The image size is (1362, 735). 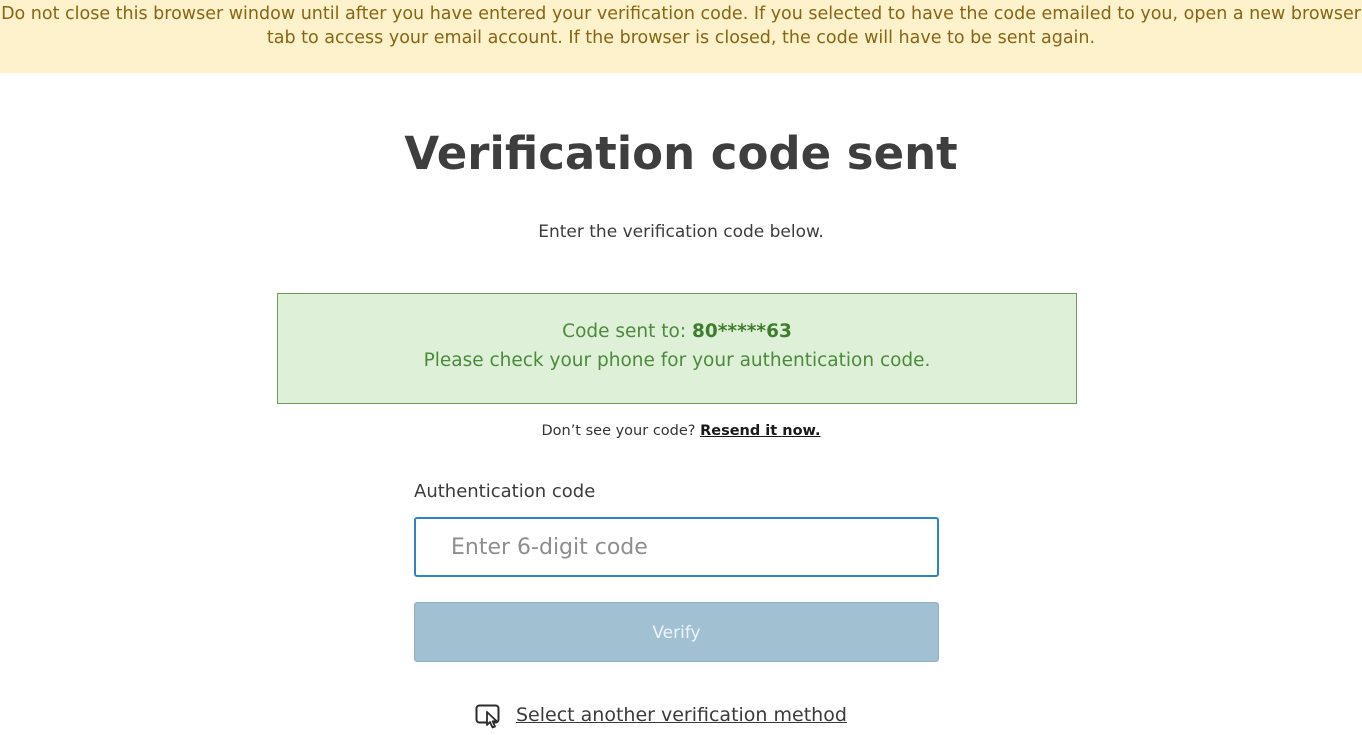 What do you see at coordinates (618, 431) in the screenshot?
I see `resend-prompt: Don’t see your code?` at bounding box center [618, 431].